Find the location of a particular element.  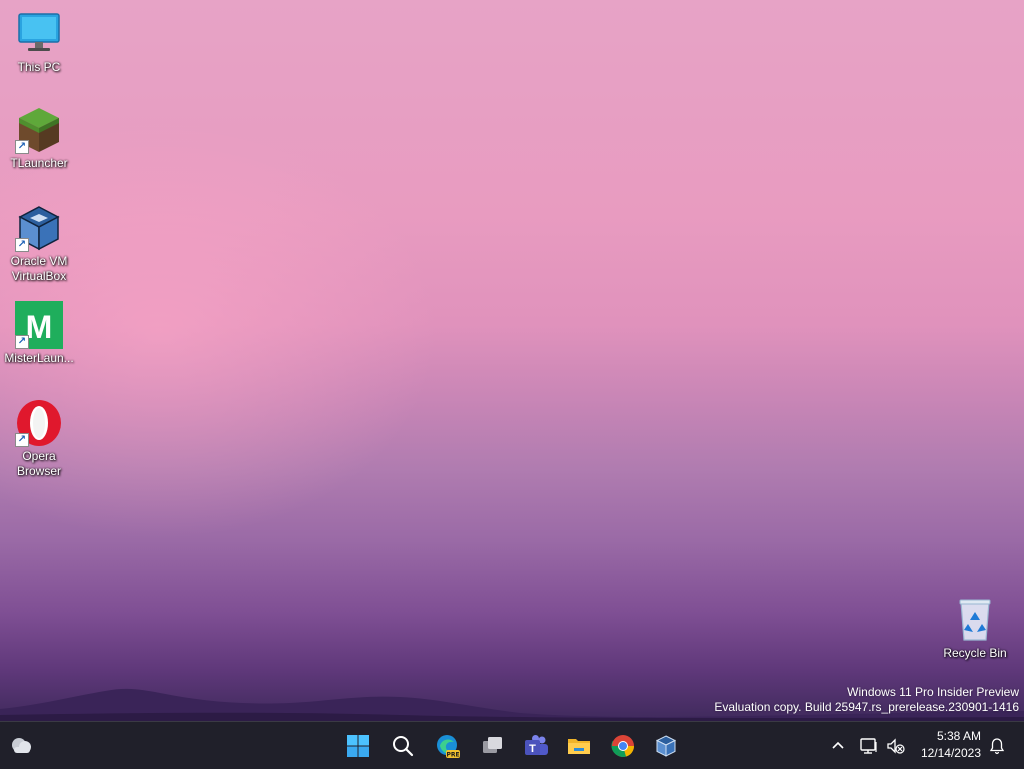

search-button is located at coordinates (403, 746).